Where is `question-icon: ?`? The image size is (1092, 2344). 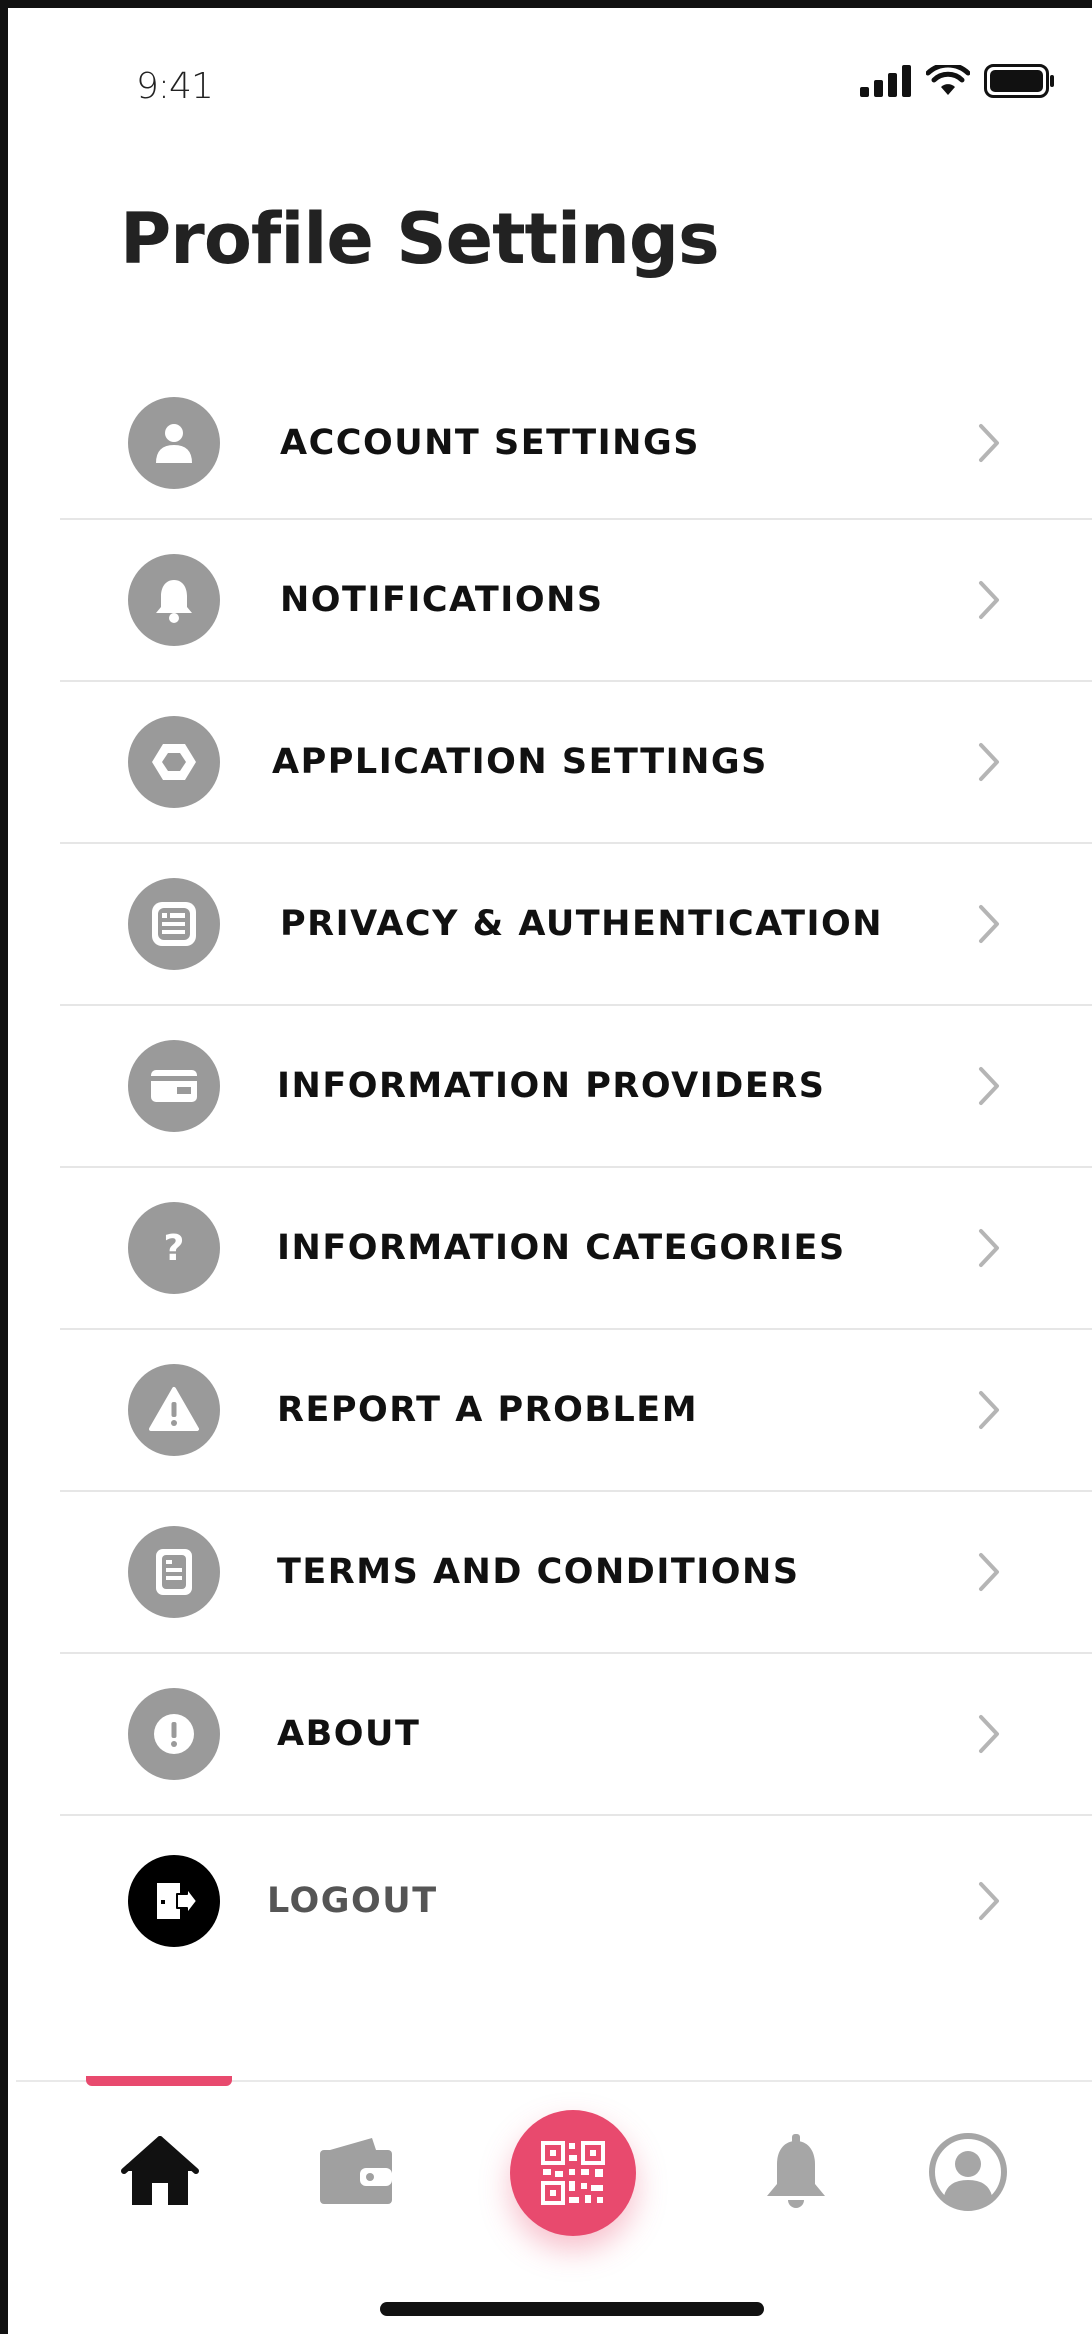 question-icon: ? is located at coordinates (174, 1248).